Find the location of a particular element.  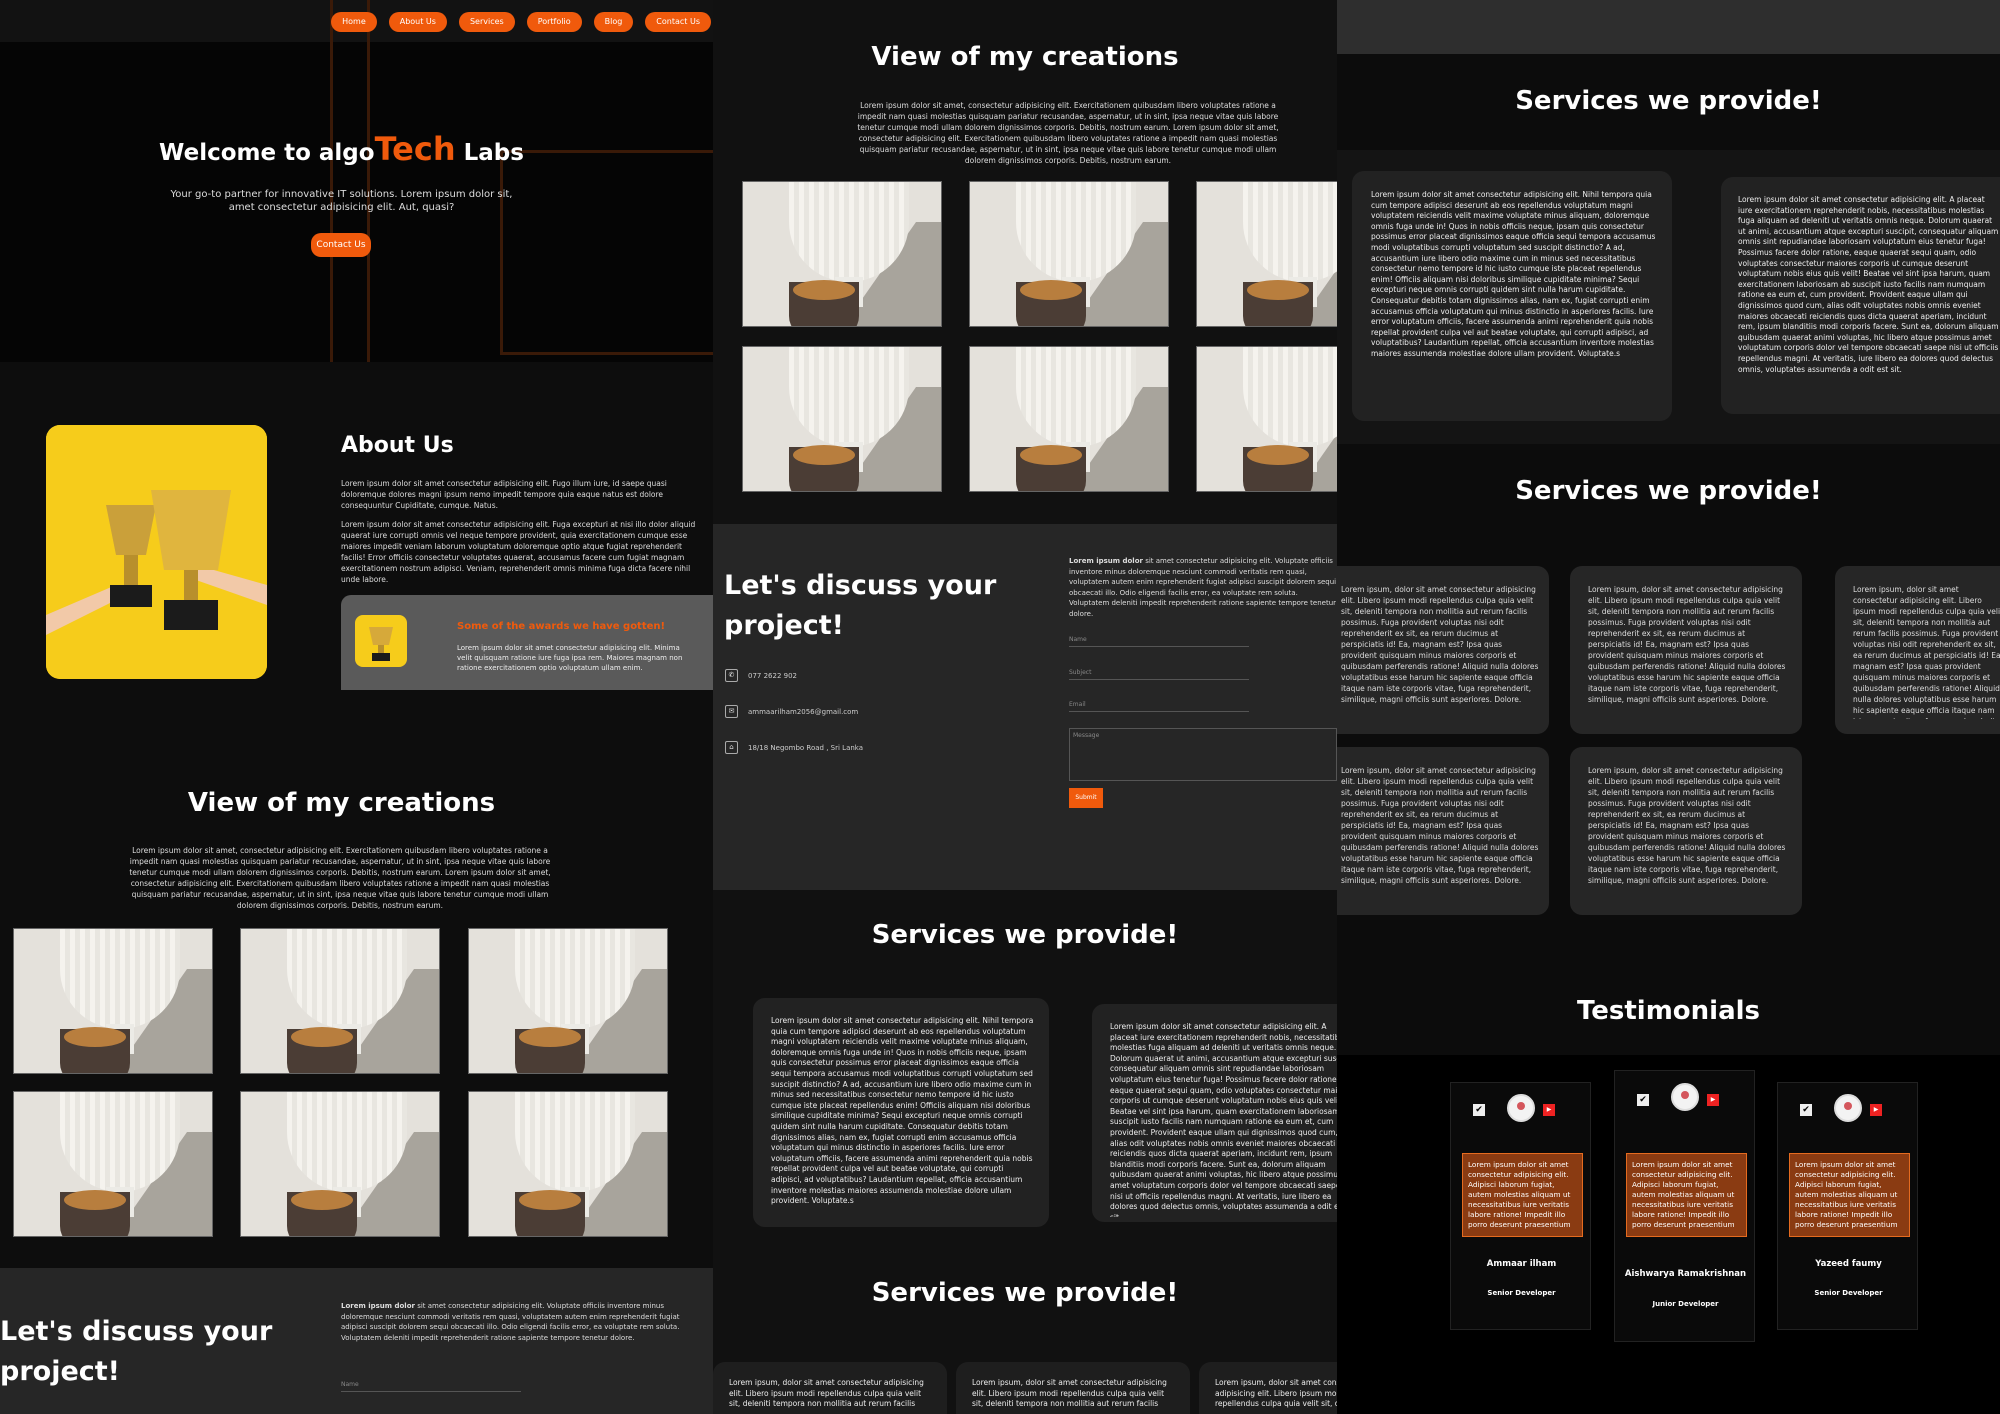

nav-services: Services is located at coordinates (486, 22).